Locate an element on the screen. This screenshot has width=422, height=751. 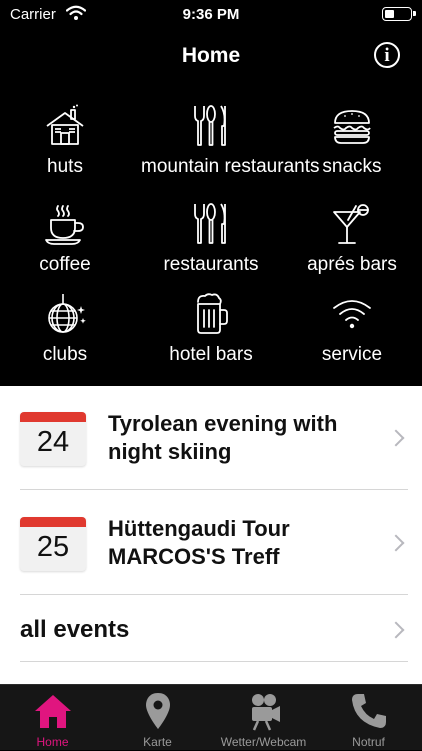
tab-wetter-webcam: Wetter/Webcam is located at coordinates (263, 718).